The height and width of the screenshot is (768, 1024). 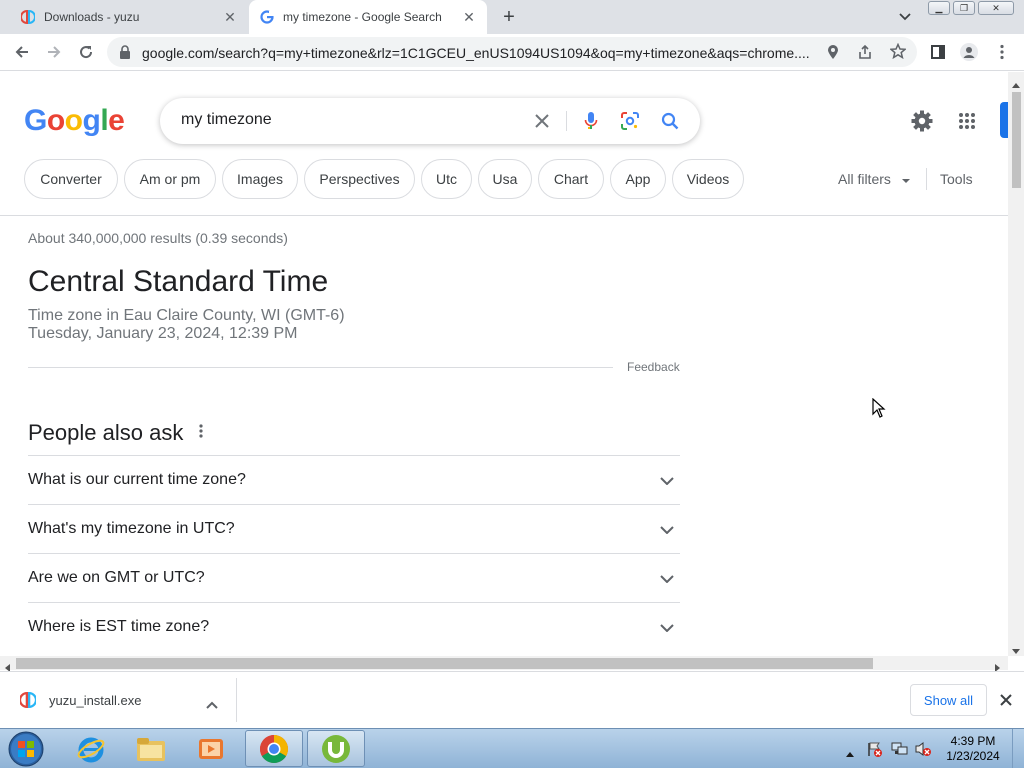 I want to click on sign-in-button-edge, so click(x=1004, y=120).